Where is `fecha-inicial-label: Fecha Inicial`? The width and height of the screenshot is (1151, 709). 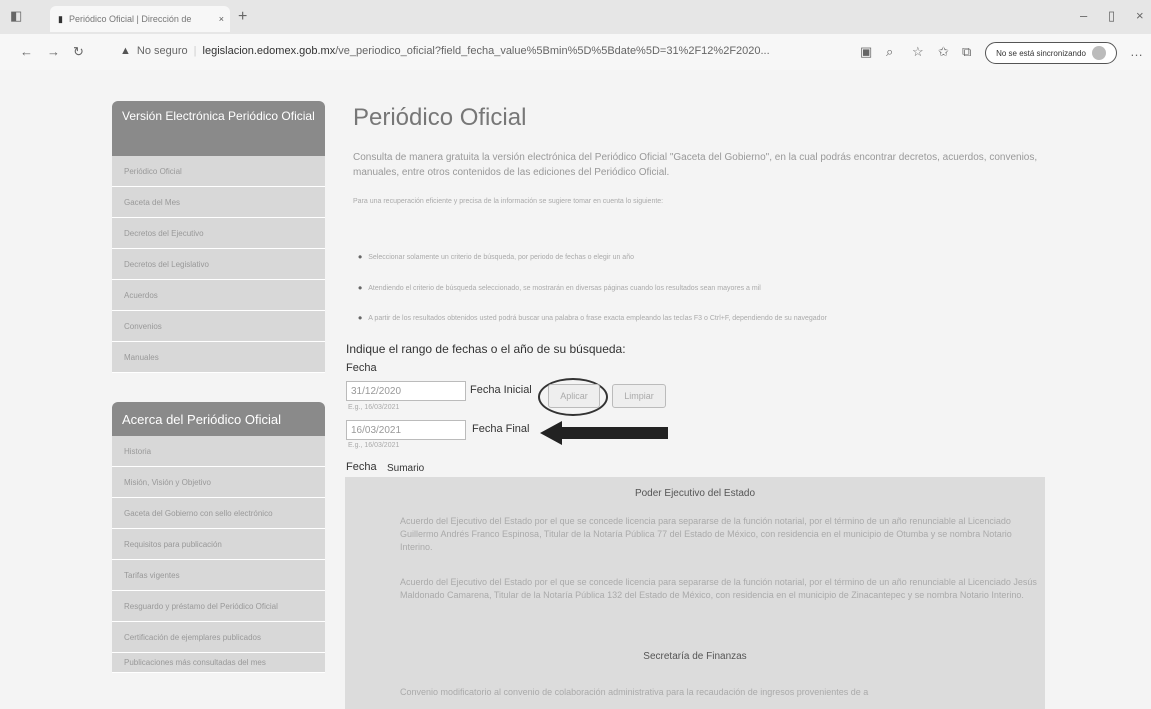
fecha-inicial-label: Fecha Inicial is located at coordinates (501, 390).